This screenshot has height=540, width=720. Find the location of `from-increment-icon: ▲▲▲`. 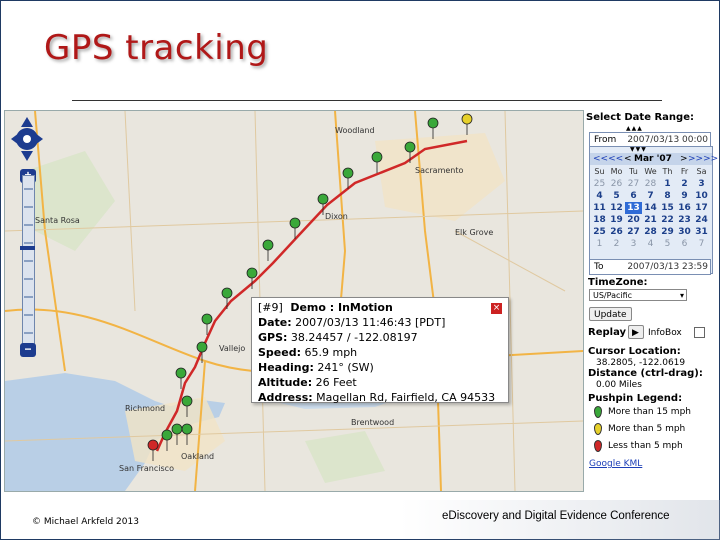

from-increment-icon: ▲▲▲ is located at coordinates (634, 128).